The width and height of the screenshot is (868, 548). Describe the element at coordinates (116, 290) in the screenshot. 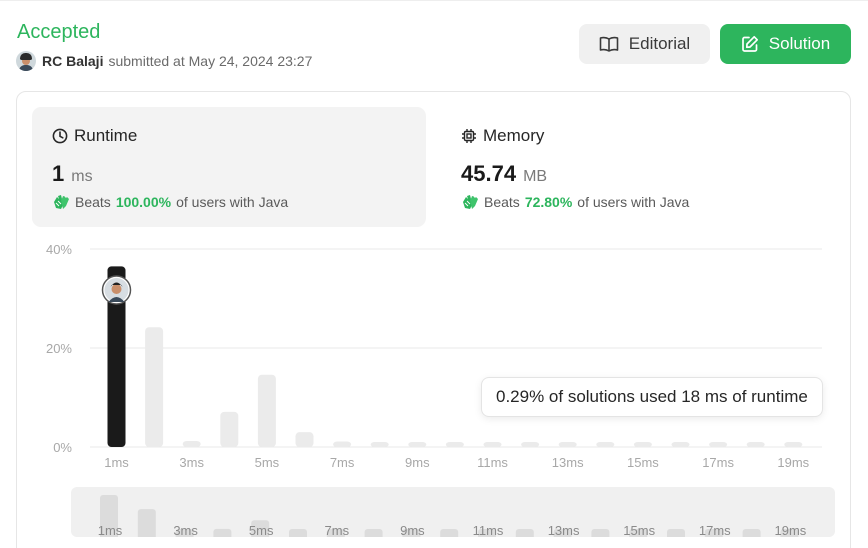

I see `user-avatar-marker` at that location.